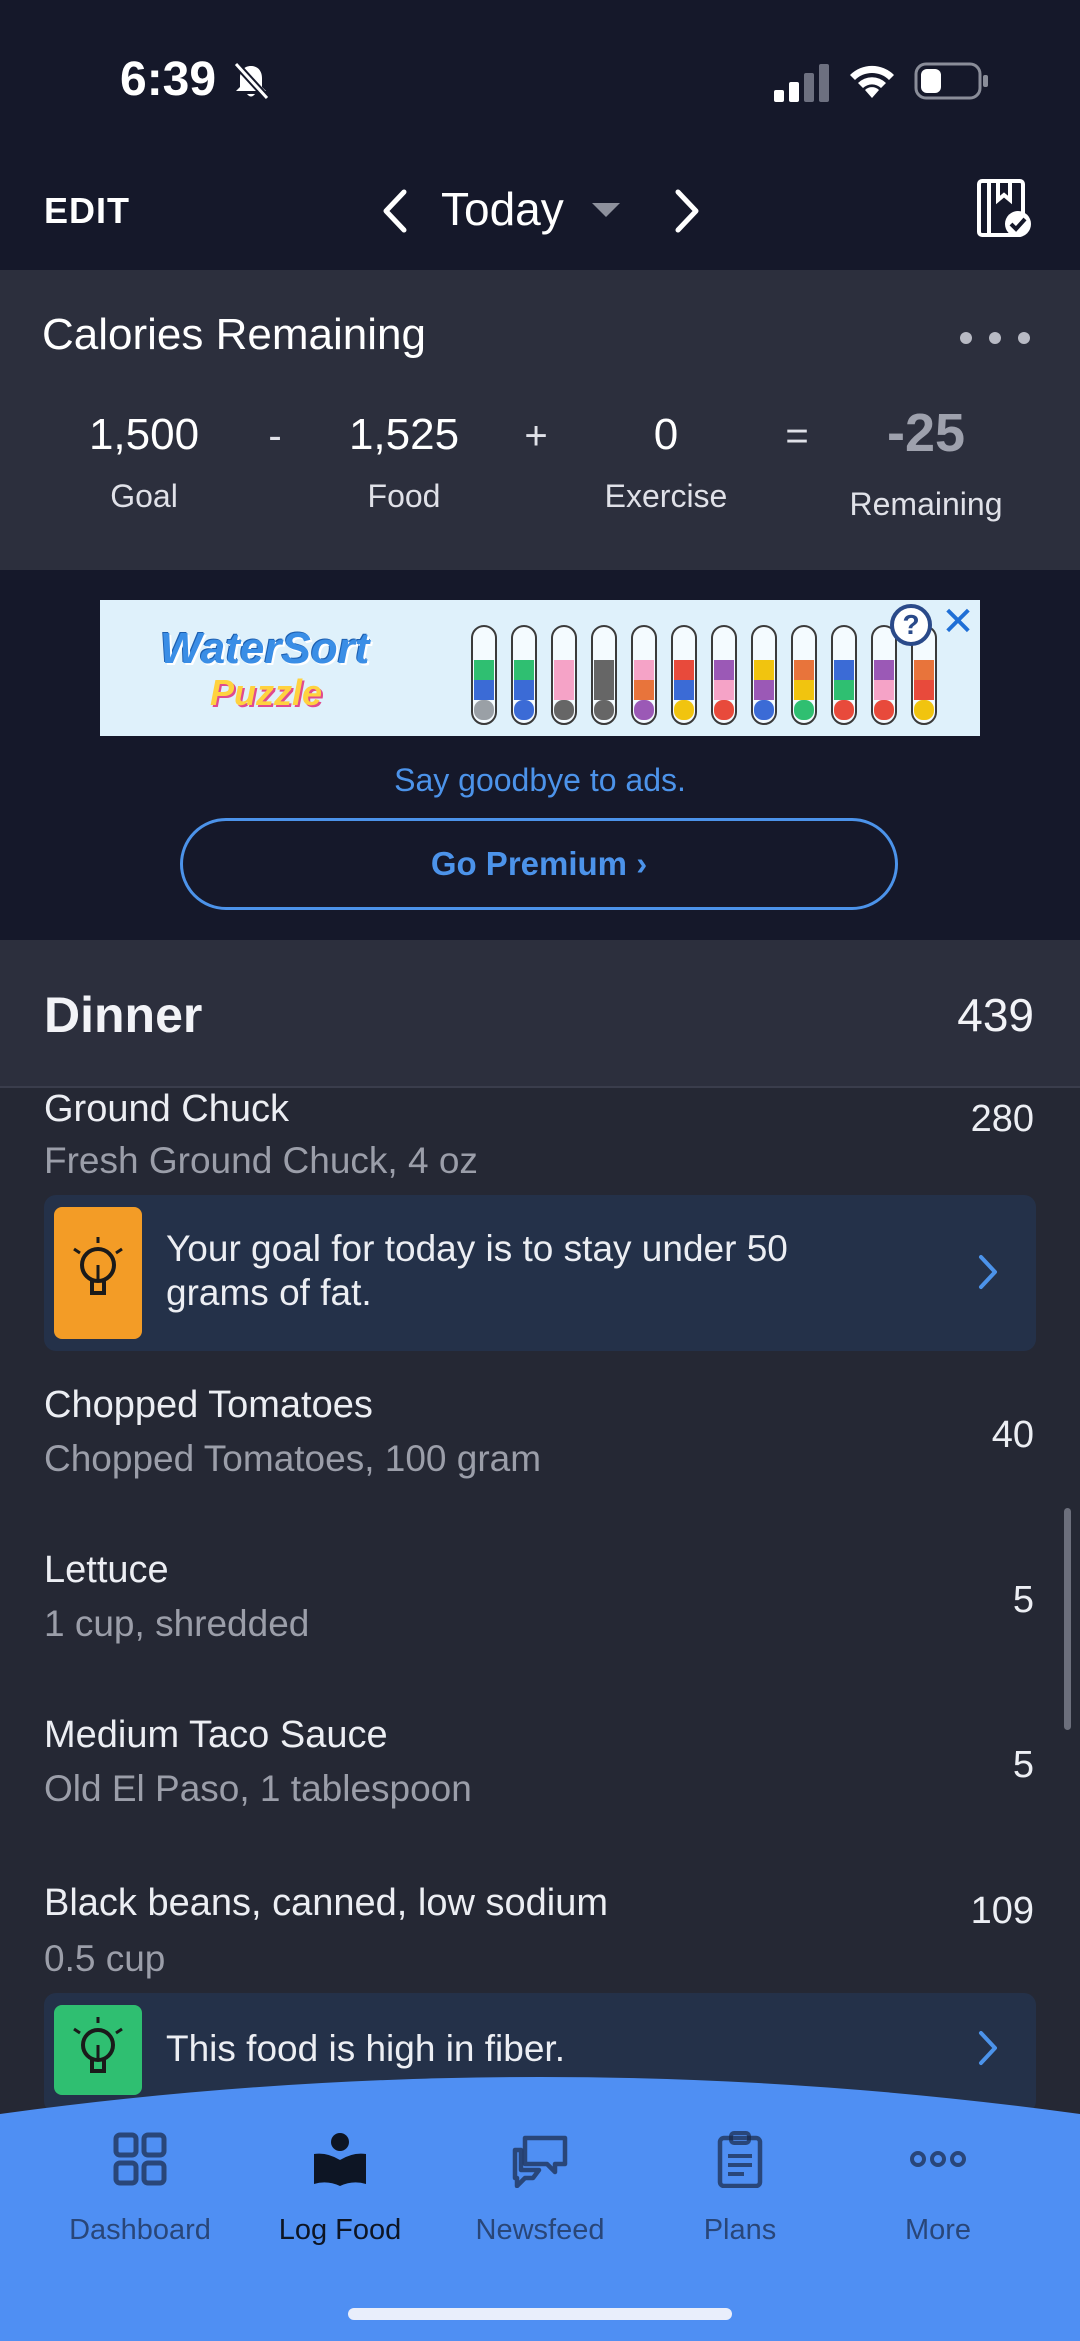 Image resolution: width=1080 pixels, height=2341 pixels. What do you see at coordinates (208, 1405) in the screenshot?
I see `food-name: Chopped Tomatoes` at bounding box center [208, 1405].